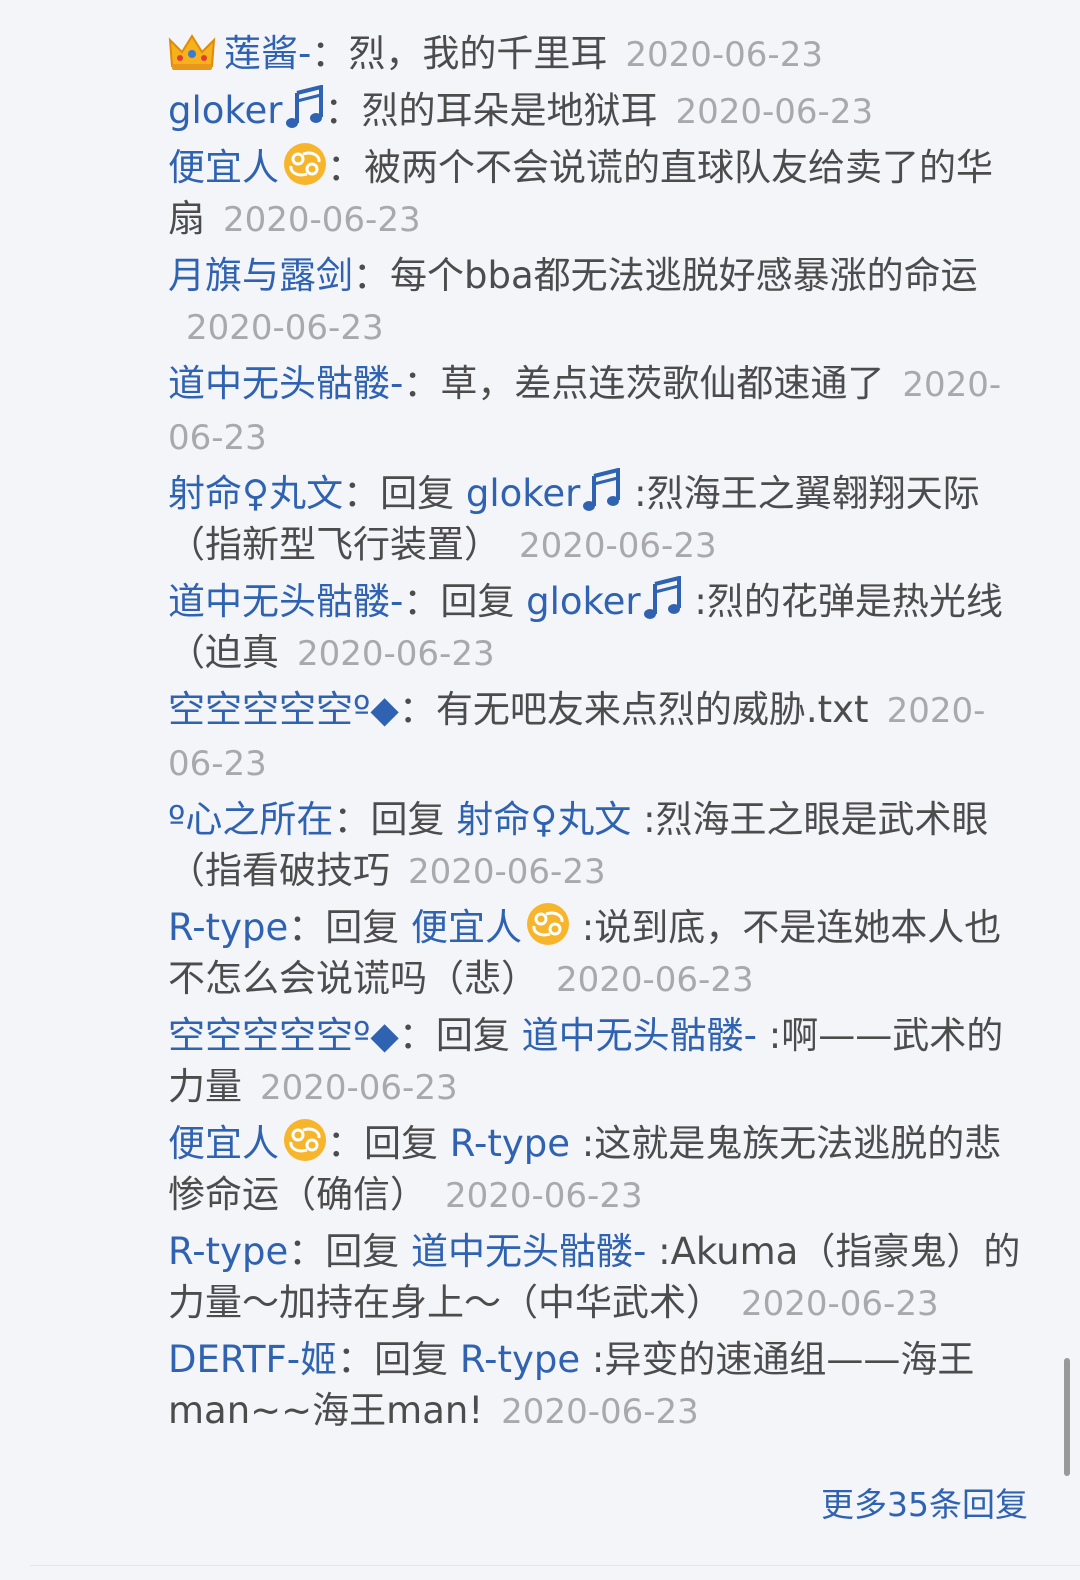 The width and height of the screenshot is (1080, 1580). I want to click on scrollbar, so click(1067, 1417).